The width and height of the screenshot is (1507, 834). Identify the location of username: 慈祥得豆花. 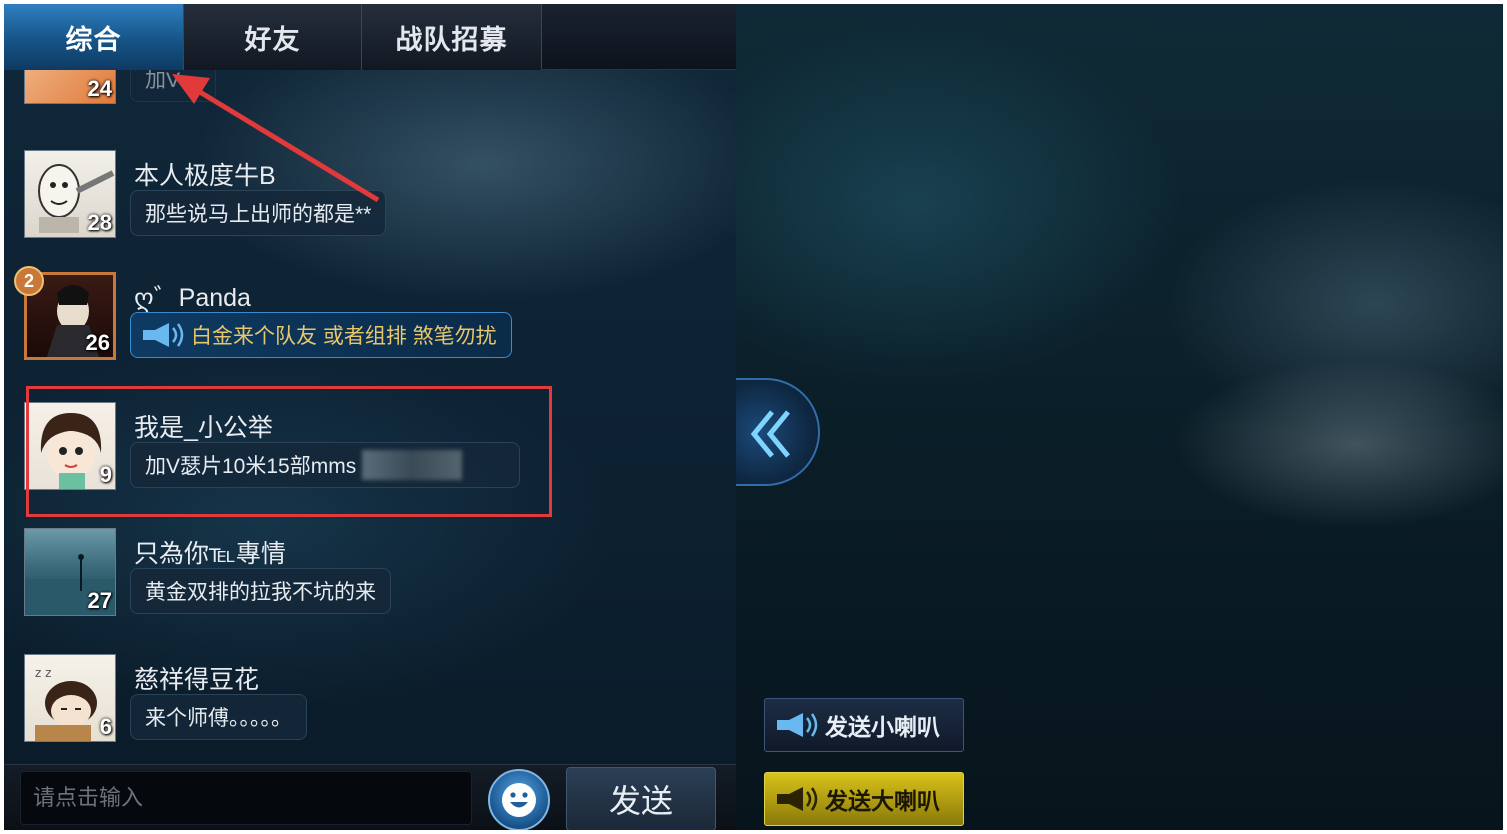
(197, 680).